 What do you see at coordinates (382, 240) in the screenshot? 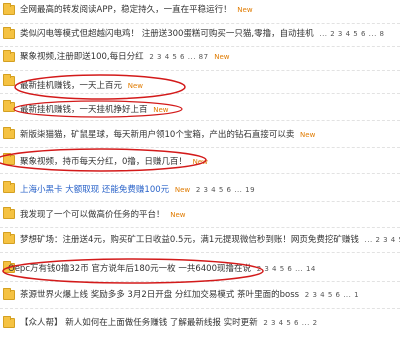
I see `page-links: ... 2 3 4 5 6 ... 2` at bounding box center [382, 240].